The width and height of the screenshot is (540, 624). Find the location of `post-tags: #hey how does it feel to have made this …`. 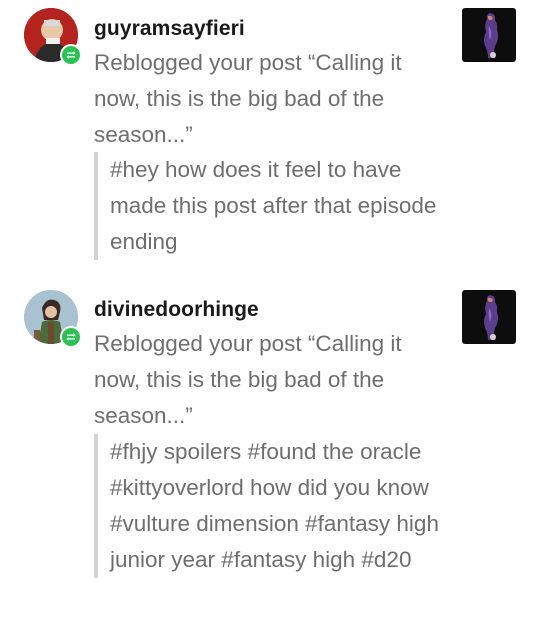

post-tags: #hey how does it feel to have made this … is located at coordinates (269, 206).